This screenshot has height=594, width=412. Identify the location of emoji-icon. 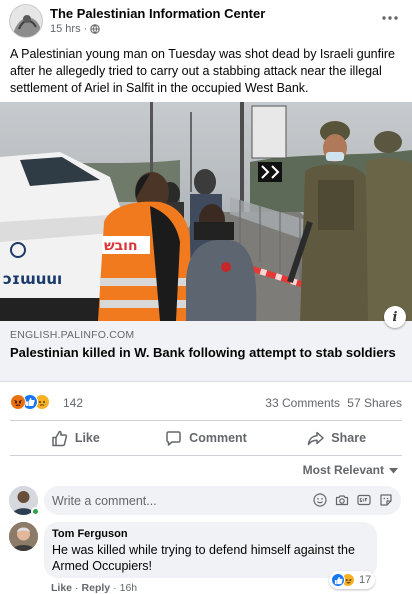
(320, 500).